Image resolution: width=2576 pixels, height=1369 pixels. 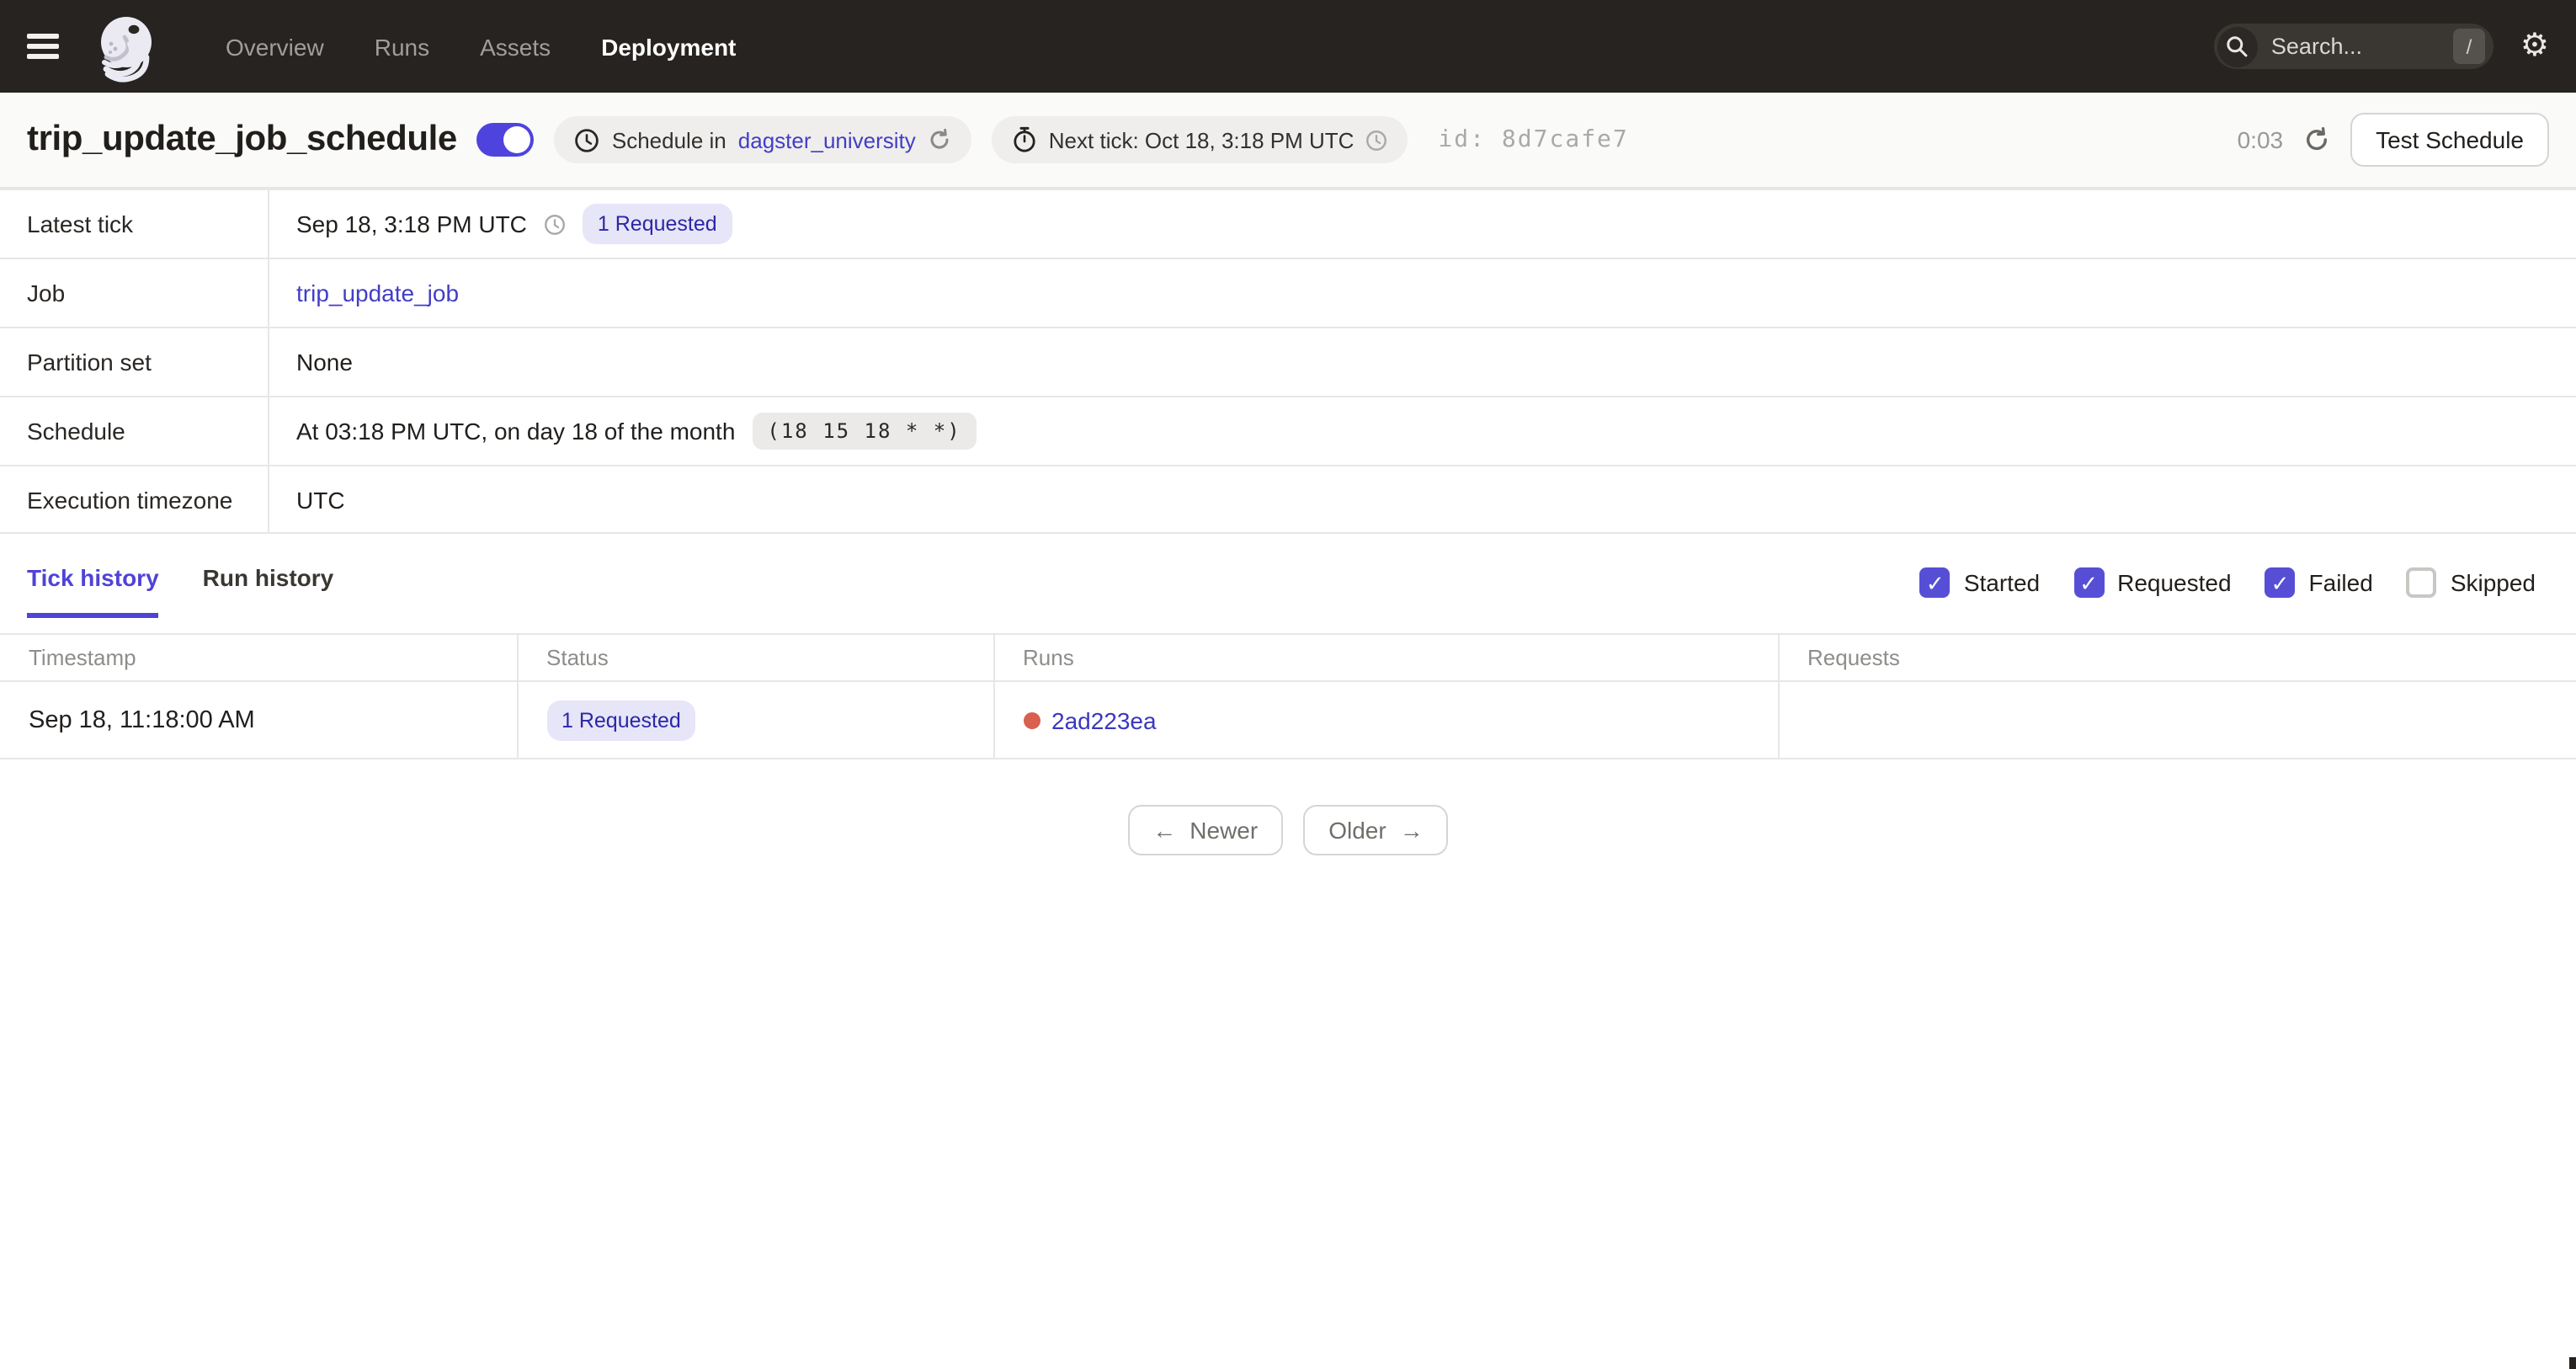 I want to click on cron-expression-chip: (18 15 18 * *), so click(x=864, y=431).